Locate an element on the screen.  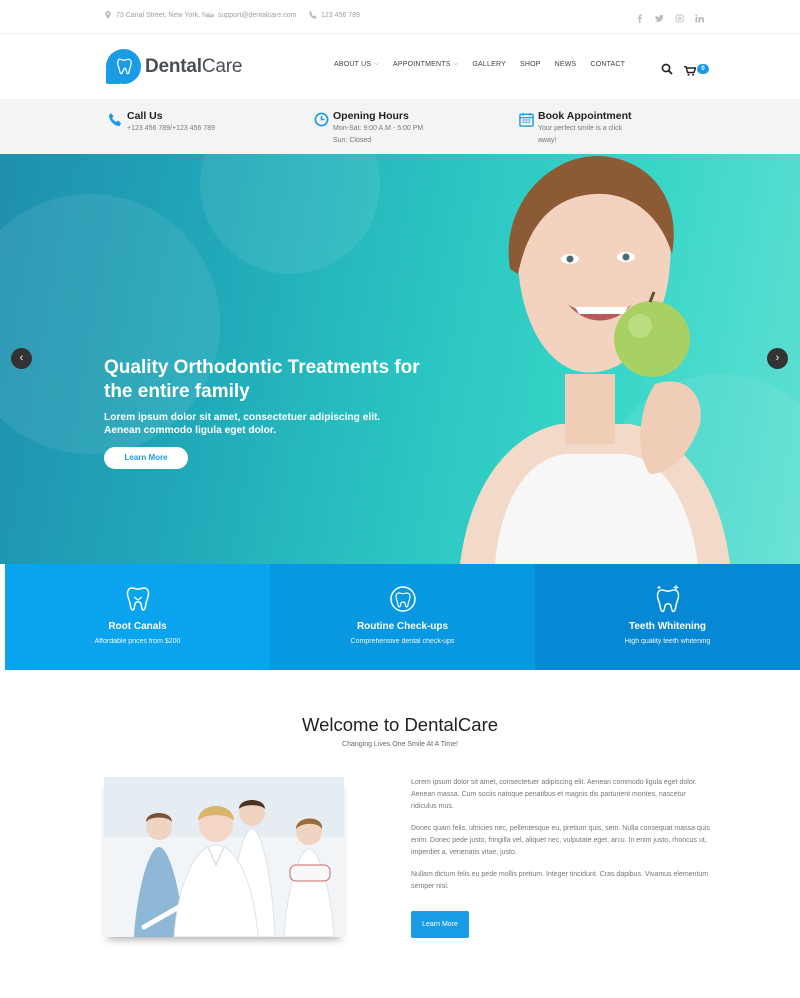
cart-icon is located at coordinates (690, 69).